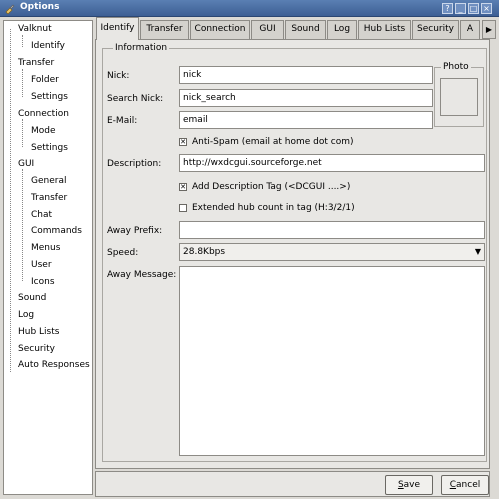 Image resolution: width=499 pixels, height=499 pixels. What do you see at coordinates (183, 207) in the screenshot?
I see `extended-hub-count-check-box` at bounding box center [183, 207].